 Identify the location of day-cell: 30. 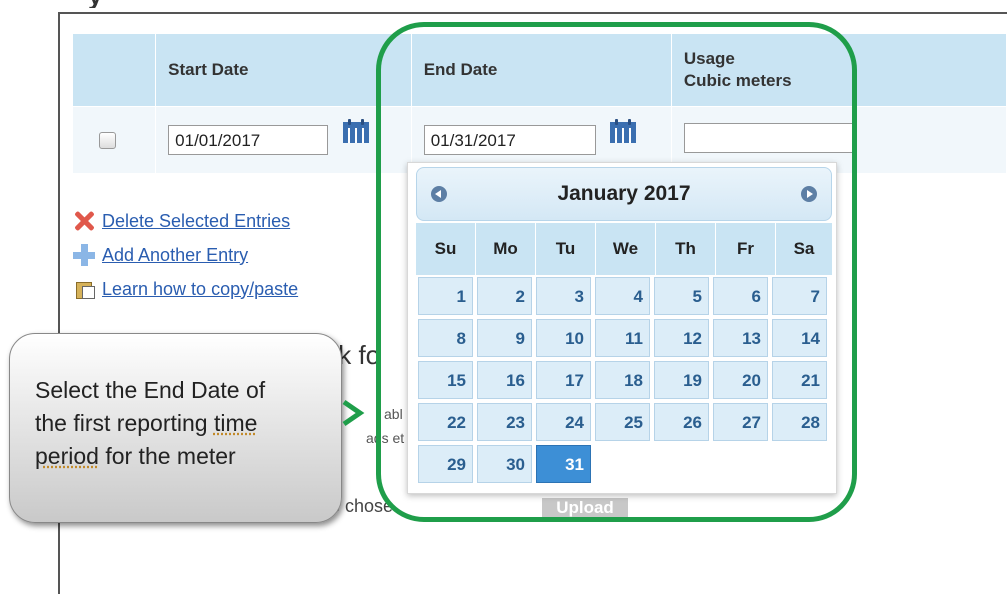
(504, 464).